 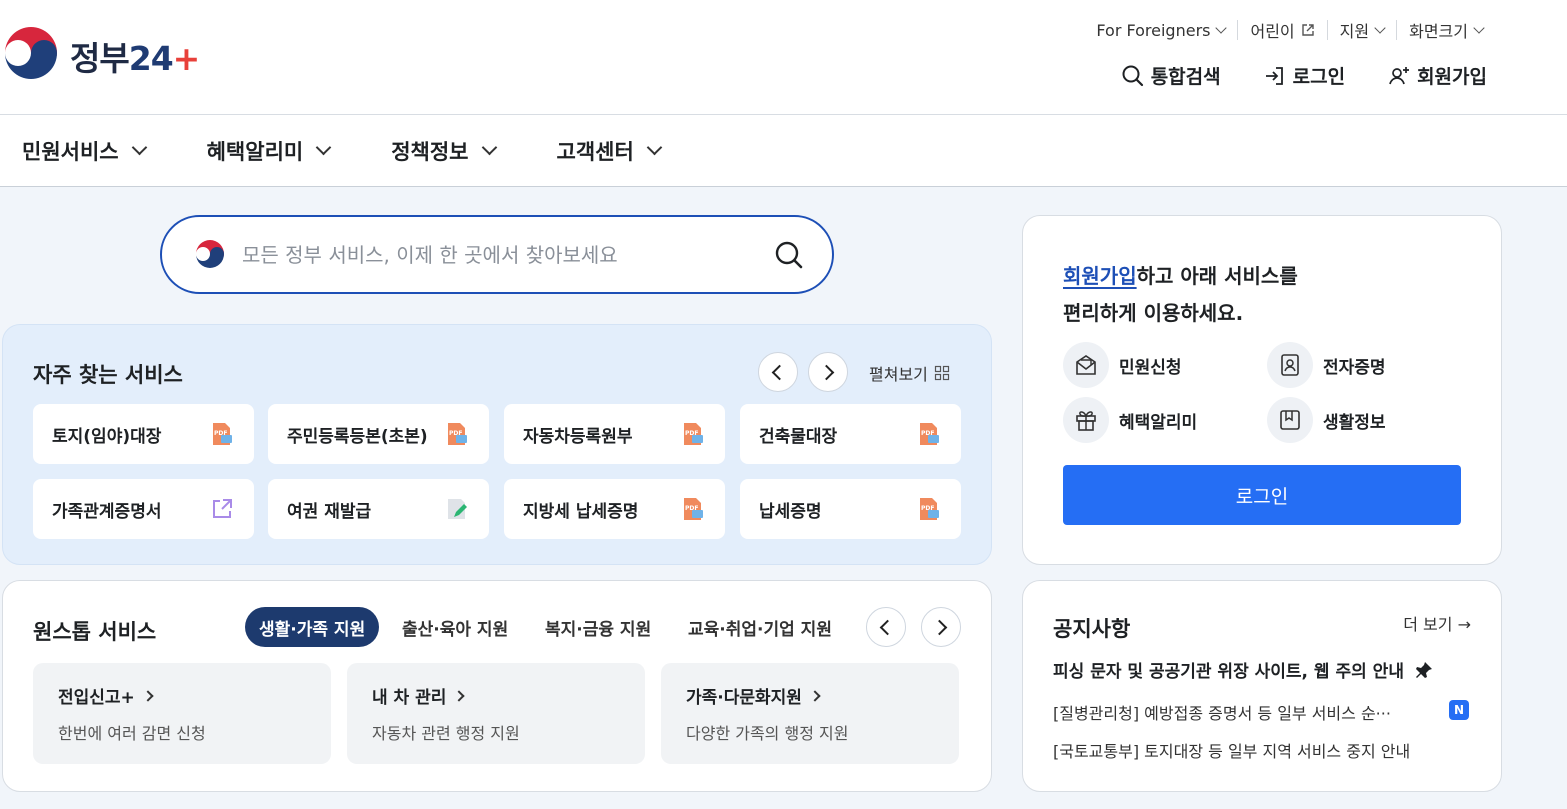 What do you see at coordinates (1217, 276) in the screenshot?
I see `promo-text-1: 하고 아래 서비스를` at bounding box center [1217, 276].